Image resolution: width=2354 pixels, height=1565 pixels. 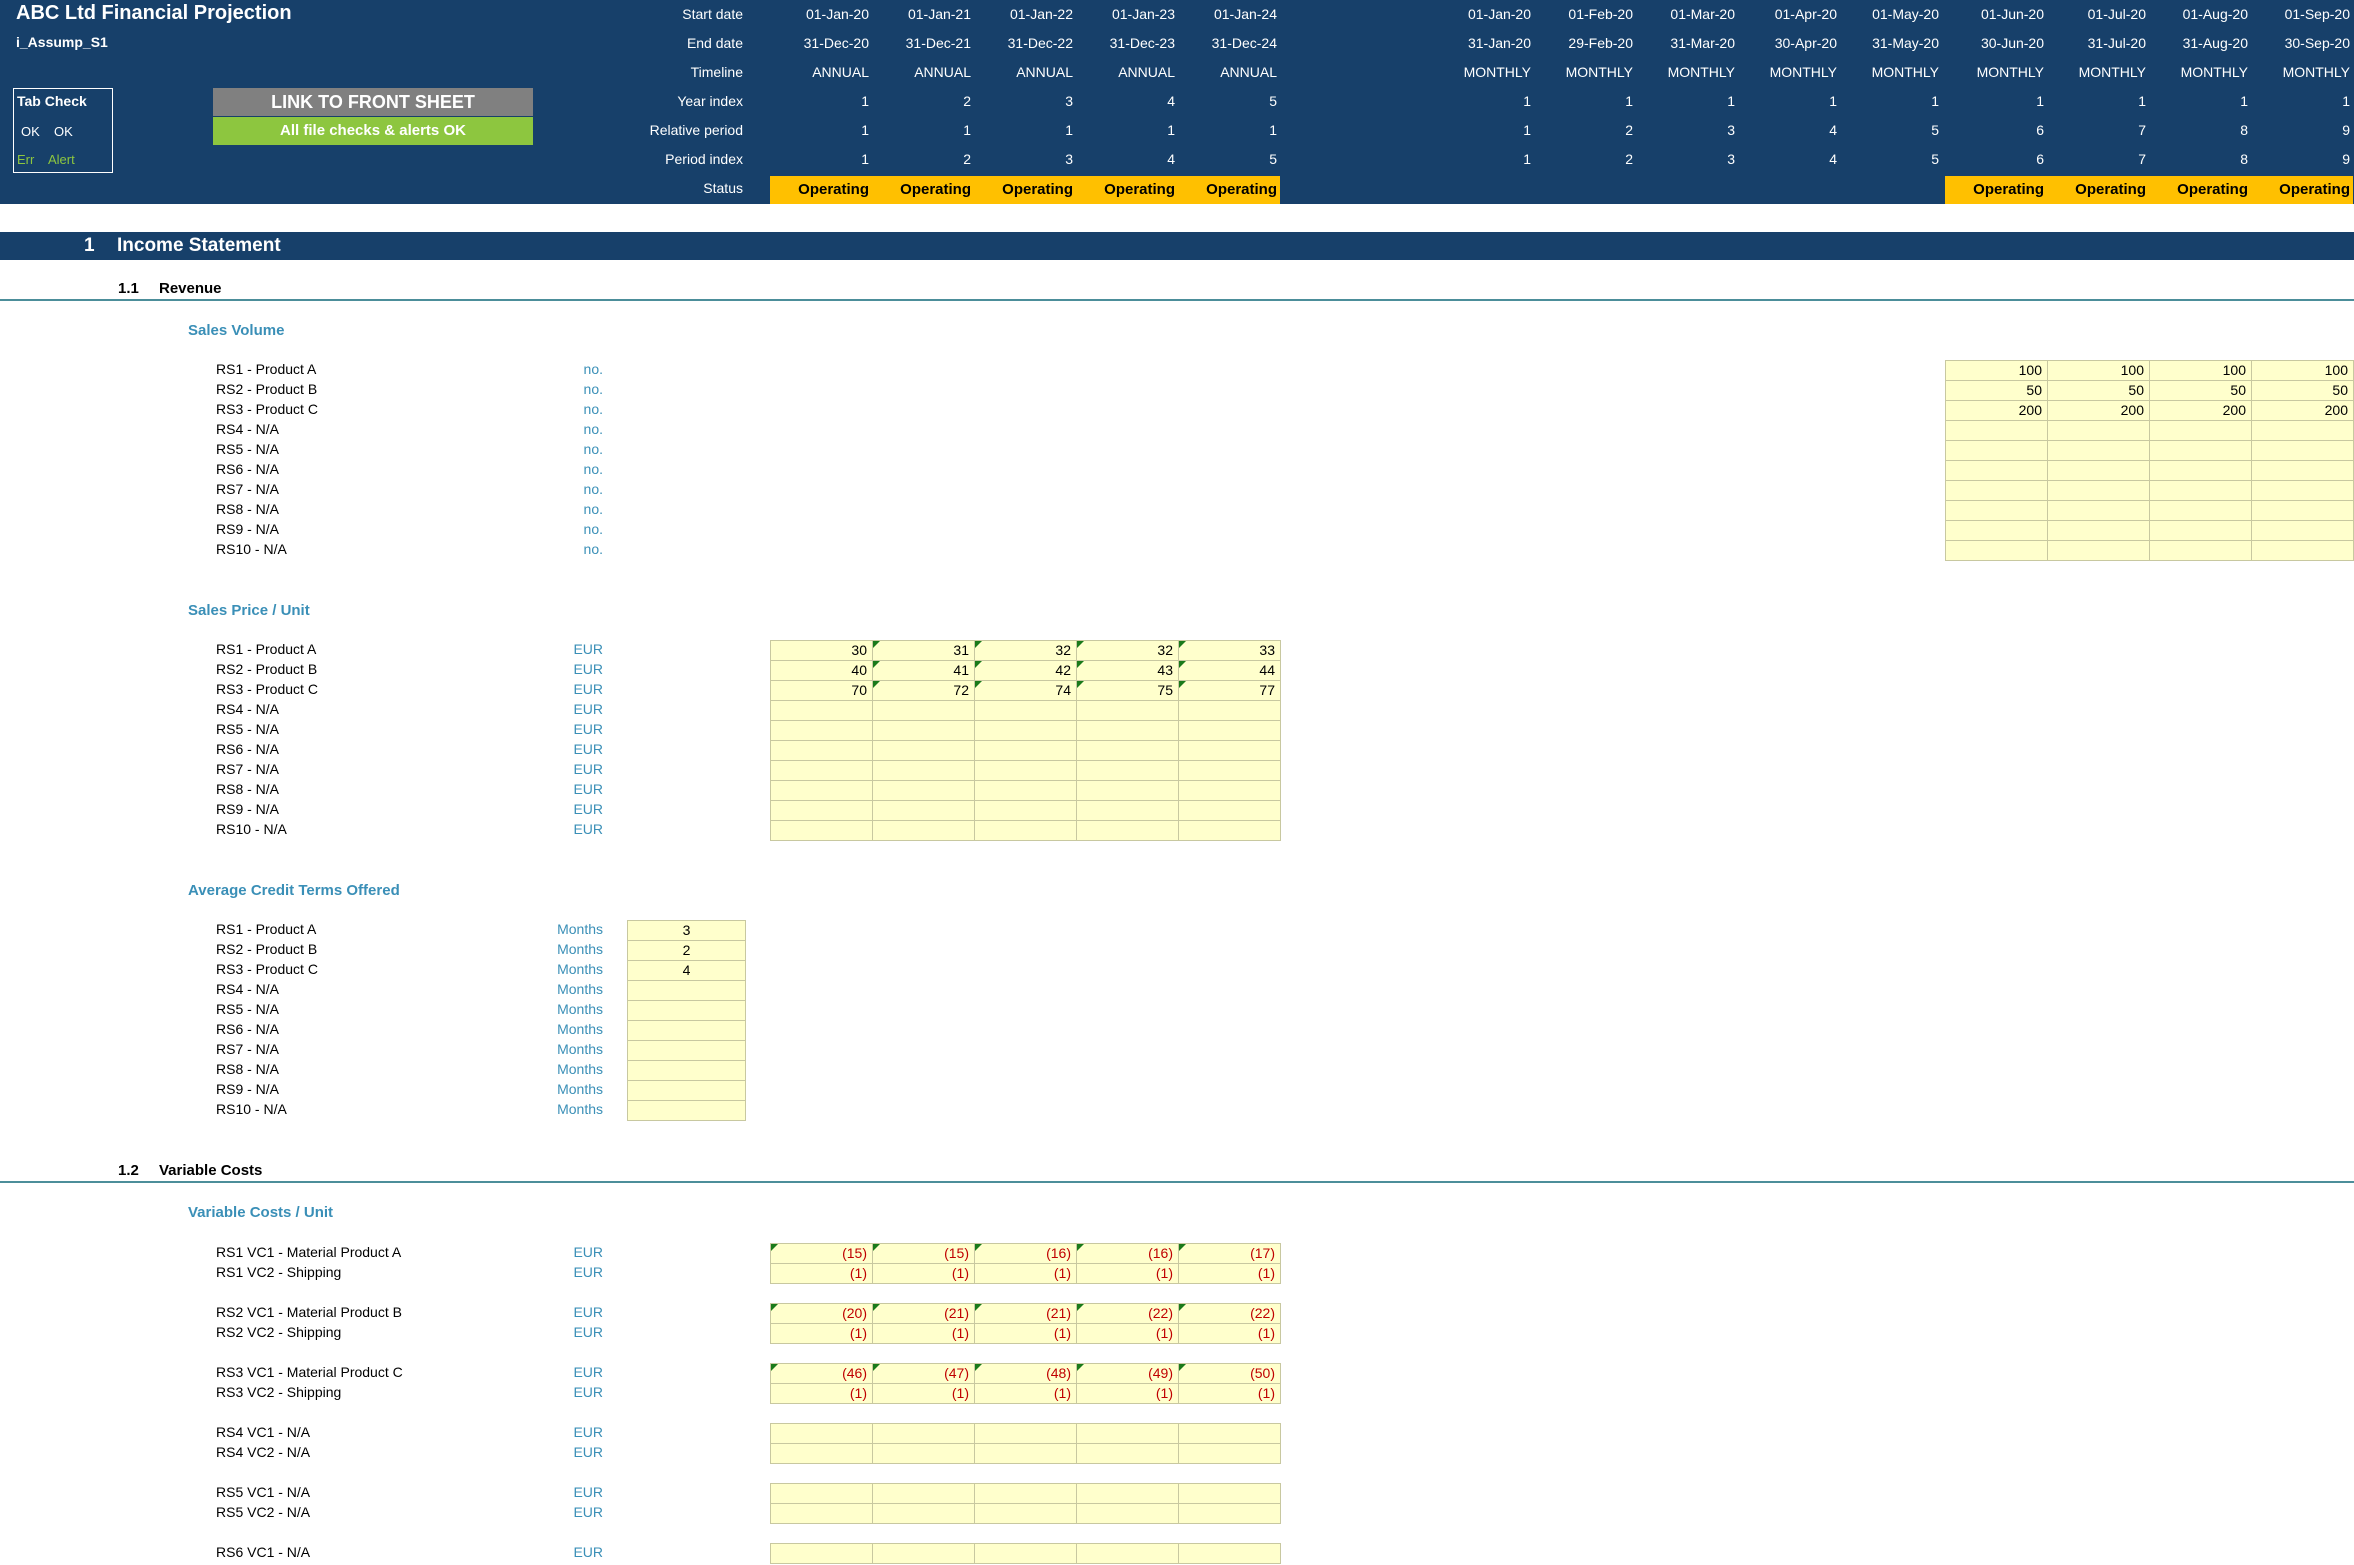 What do you see at coordinates (686, 970) in the screenshot?
I see `credit-terms-input-cell: 4` at bounding box center [686, 970].